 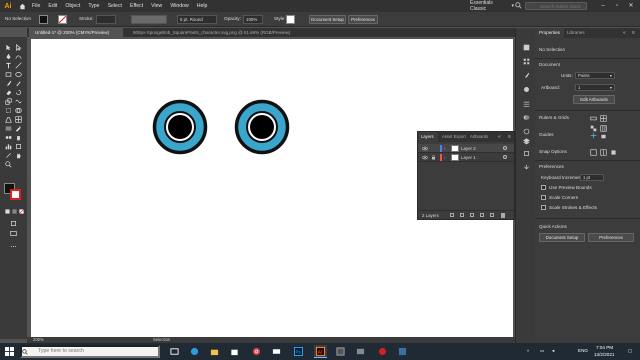 What do you see at coordinates (174, 351) in the screenshot?
I see `task-view-icon` at bounding box center [174, 351].